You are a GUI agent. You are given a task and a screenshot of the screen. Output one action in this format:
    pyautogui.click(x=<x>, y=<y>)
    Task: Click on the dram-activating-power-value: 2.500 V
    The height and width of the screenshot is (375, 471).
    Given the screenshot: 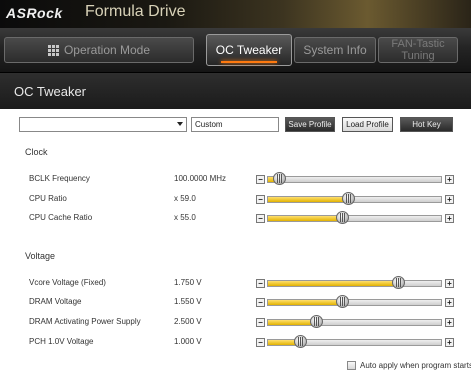 What is the action you would take?
    pyautogui.click(x=188, y=321)
    